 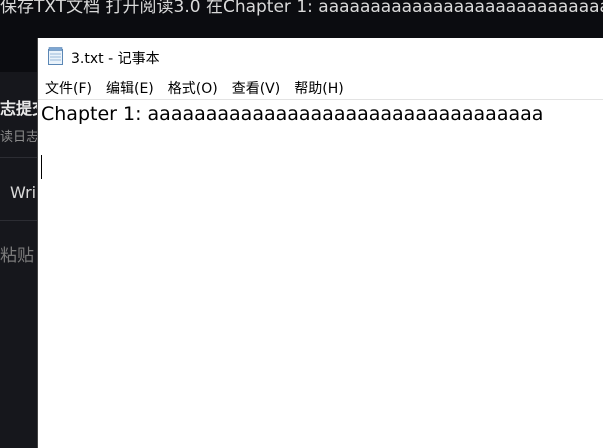 I want to click on background-tab: Wri, so click(x=23, y=192).